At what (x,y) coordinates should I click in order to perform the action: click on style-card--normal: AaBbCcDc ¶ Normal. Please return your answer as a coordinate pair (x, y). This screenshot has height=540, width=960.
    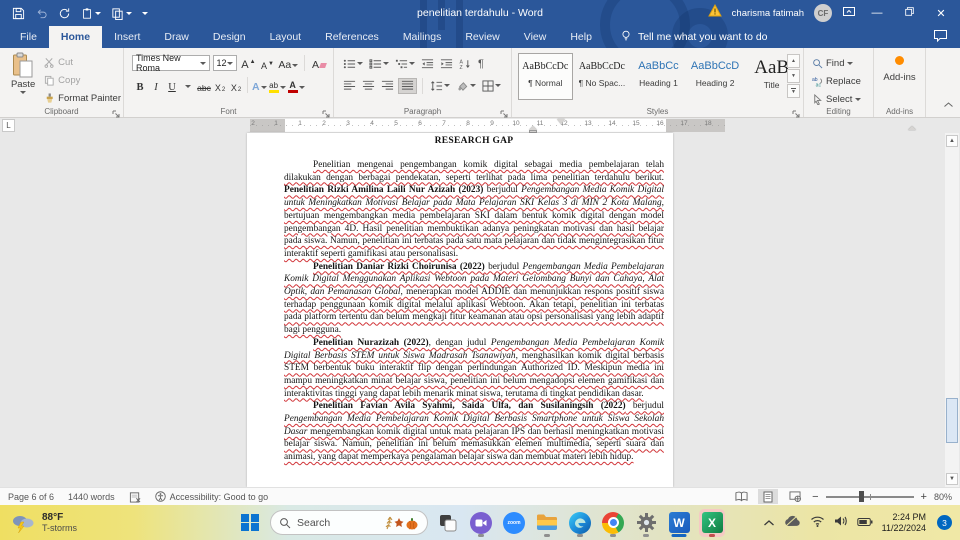
    Looking at the image, I should click on (545, 76).